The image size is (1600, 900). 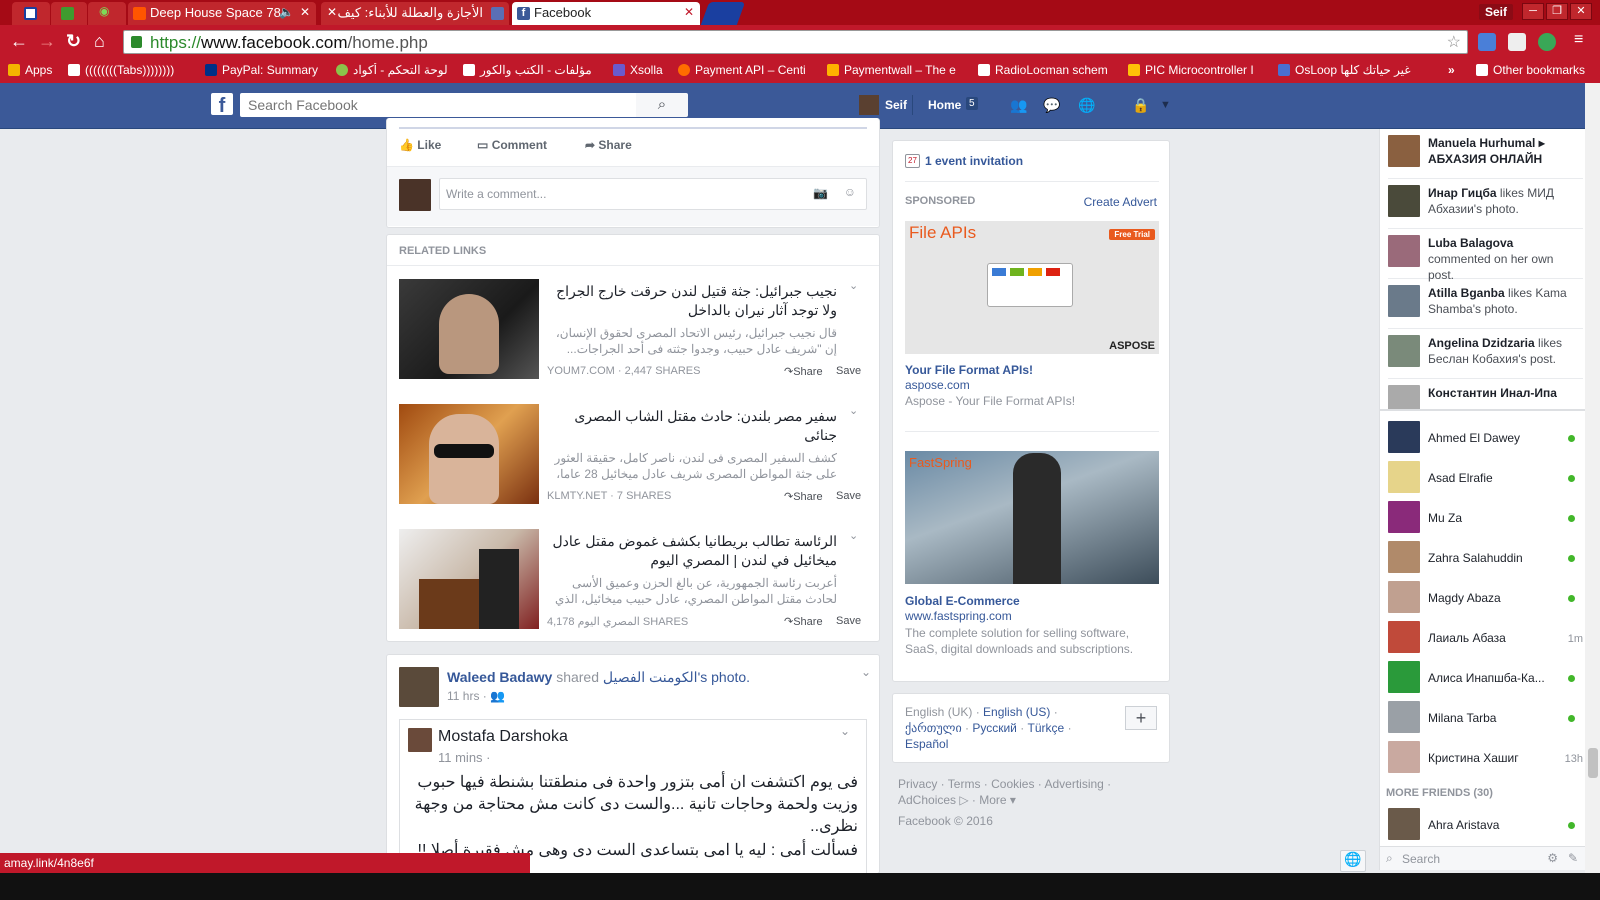 I want to click on scrollbar-thumb, so click(x=1593, y=763).